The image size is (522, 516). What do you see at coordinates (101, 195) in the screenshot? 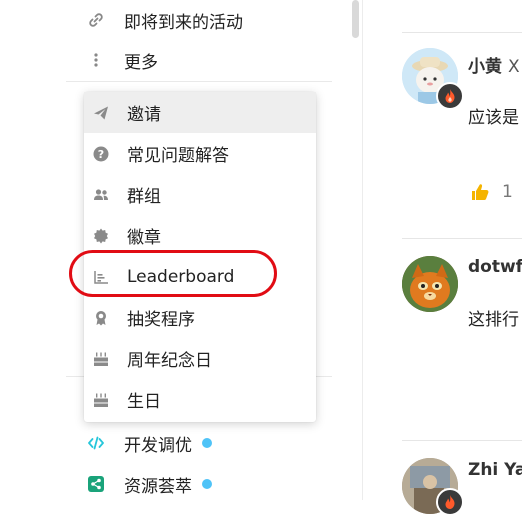
I see `users-icon` at bounding box center [101, 195].